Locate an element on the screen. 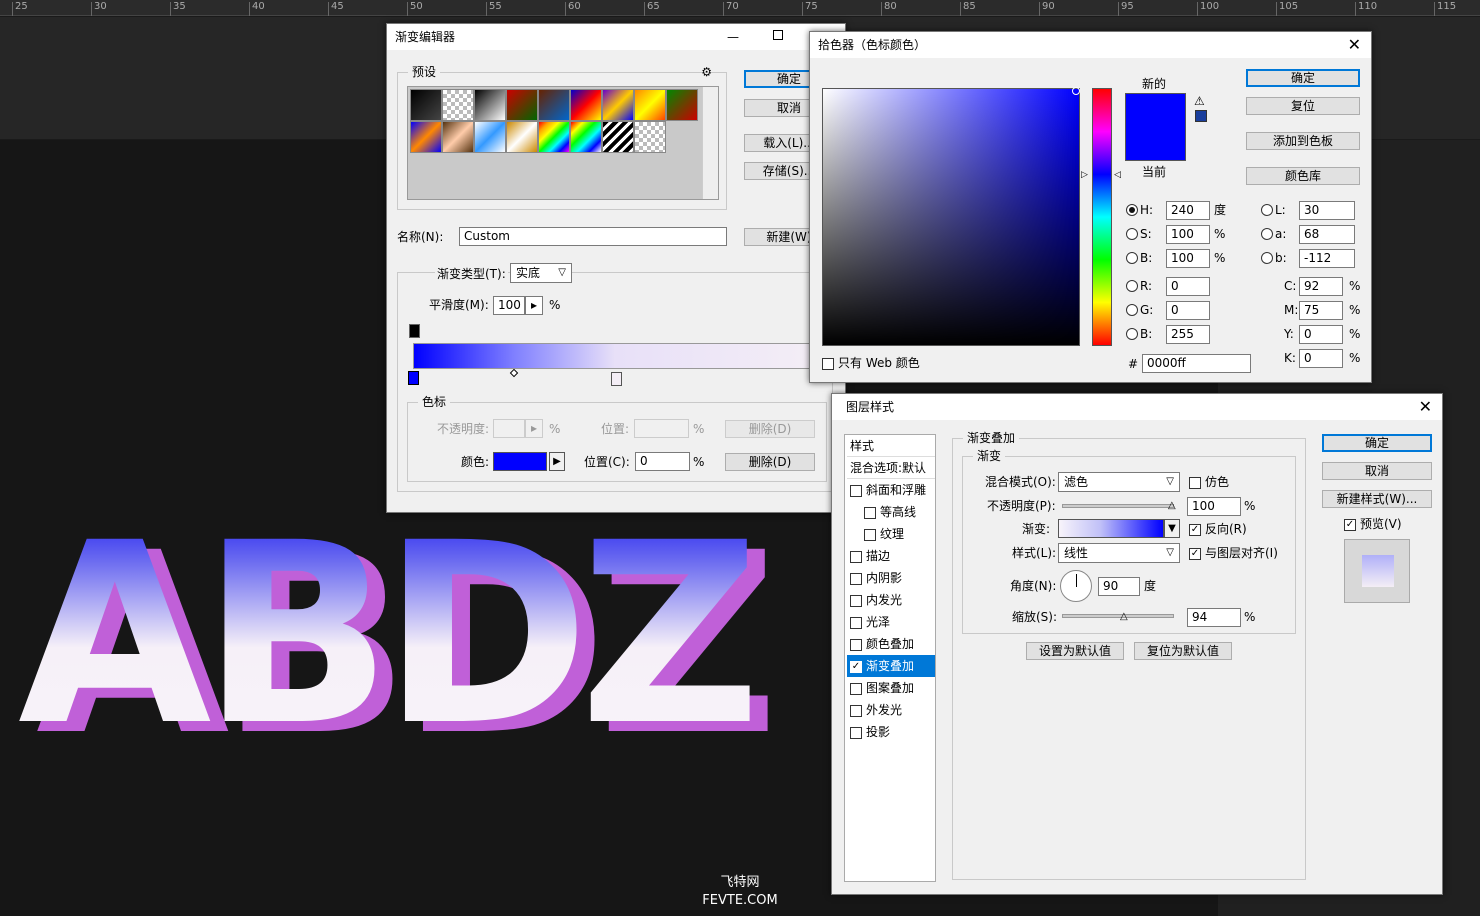  style-item: 外发光 is located at coordinates (891, 710).